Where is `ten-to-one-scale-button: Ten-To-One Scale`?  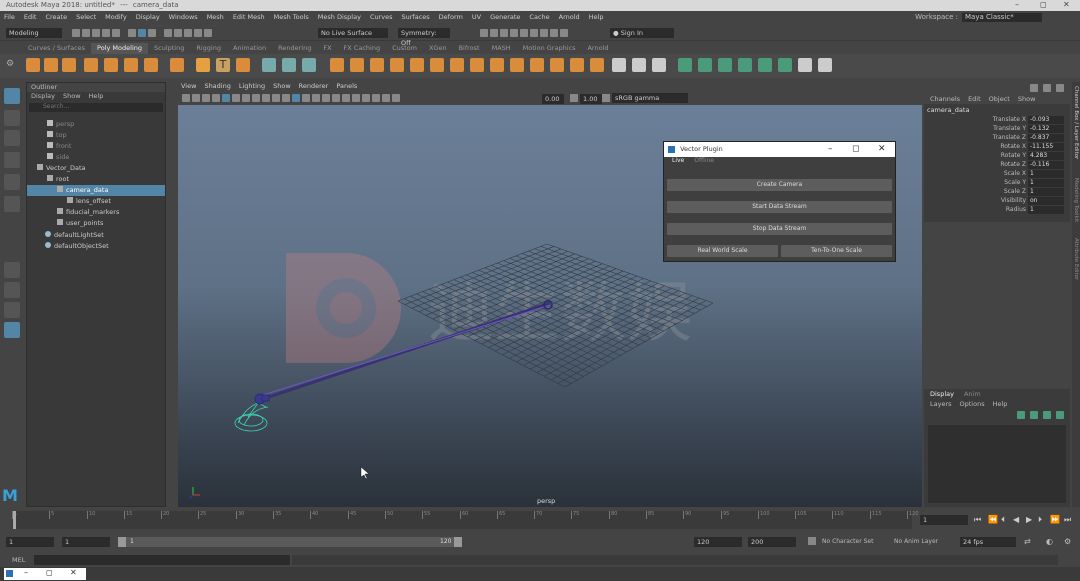 ten-to-one-scale-button: Ten-To-One Scale is located at coordinates (836, 251).